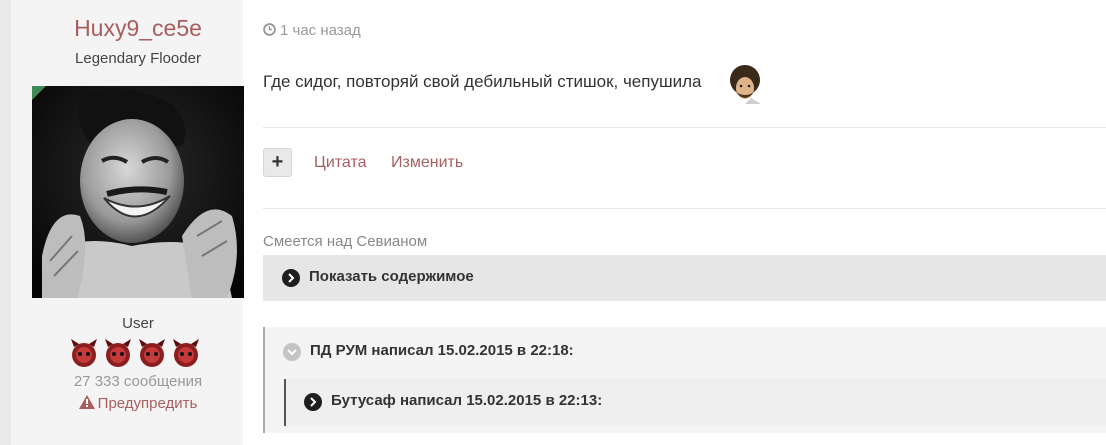 This screenshot has width=1106, height=445. Describe the element at coordinates (684, 278) in the screenshot. I see `spoiler-toggle: Показать содержимое` at that location.